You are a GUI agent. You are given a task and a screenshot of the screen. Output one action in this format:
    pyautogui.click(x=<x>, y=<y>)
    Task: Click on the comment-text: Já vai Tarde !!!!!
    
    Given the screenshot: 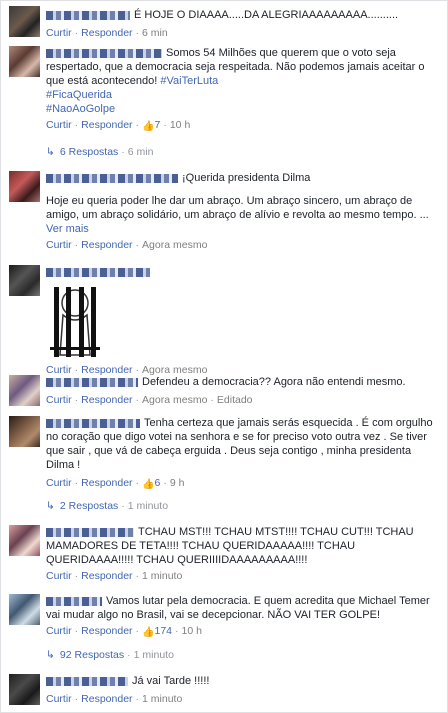 What is the action you would take?
    pyautogui.click(x=171, y=681)
    